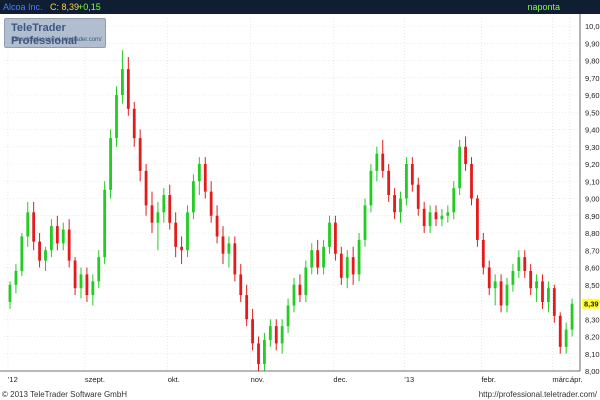 This screenshot has height=400, width=600. I want to click on x-tick-label: szept., so click(95, 379).